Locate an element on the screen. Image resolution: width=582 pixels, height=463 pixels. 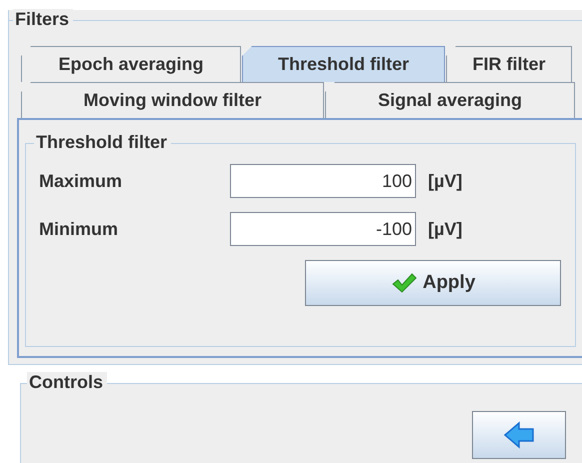
apply-button: Apply is located at coordinates (433, 283).